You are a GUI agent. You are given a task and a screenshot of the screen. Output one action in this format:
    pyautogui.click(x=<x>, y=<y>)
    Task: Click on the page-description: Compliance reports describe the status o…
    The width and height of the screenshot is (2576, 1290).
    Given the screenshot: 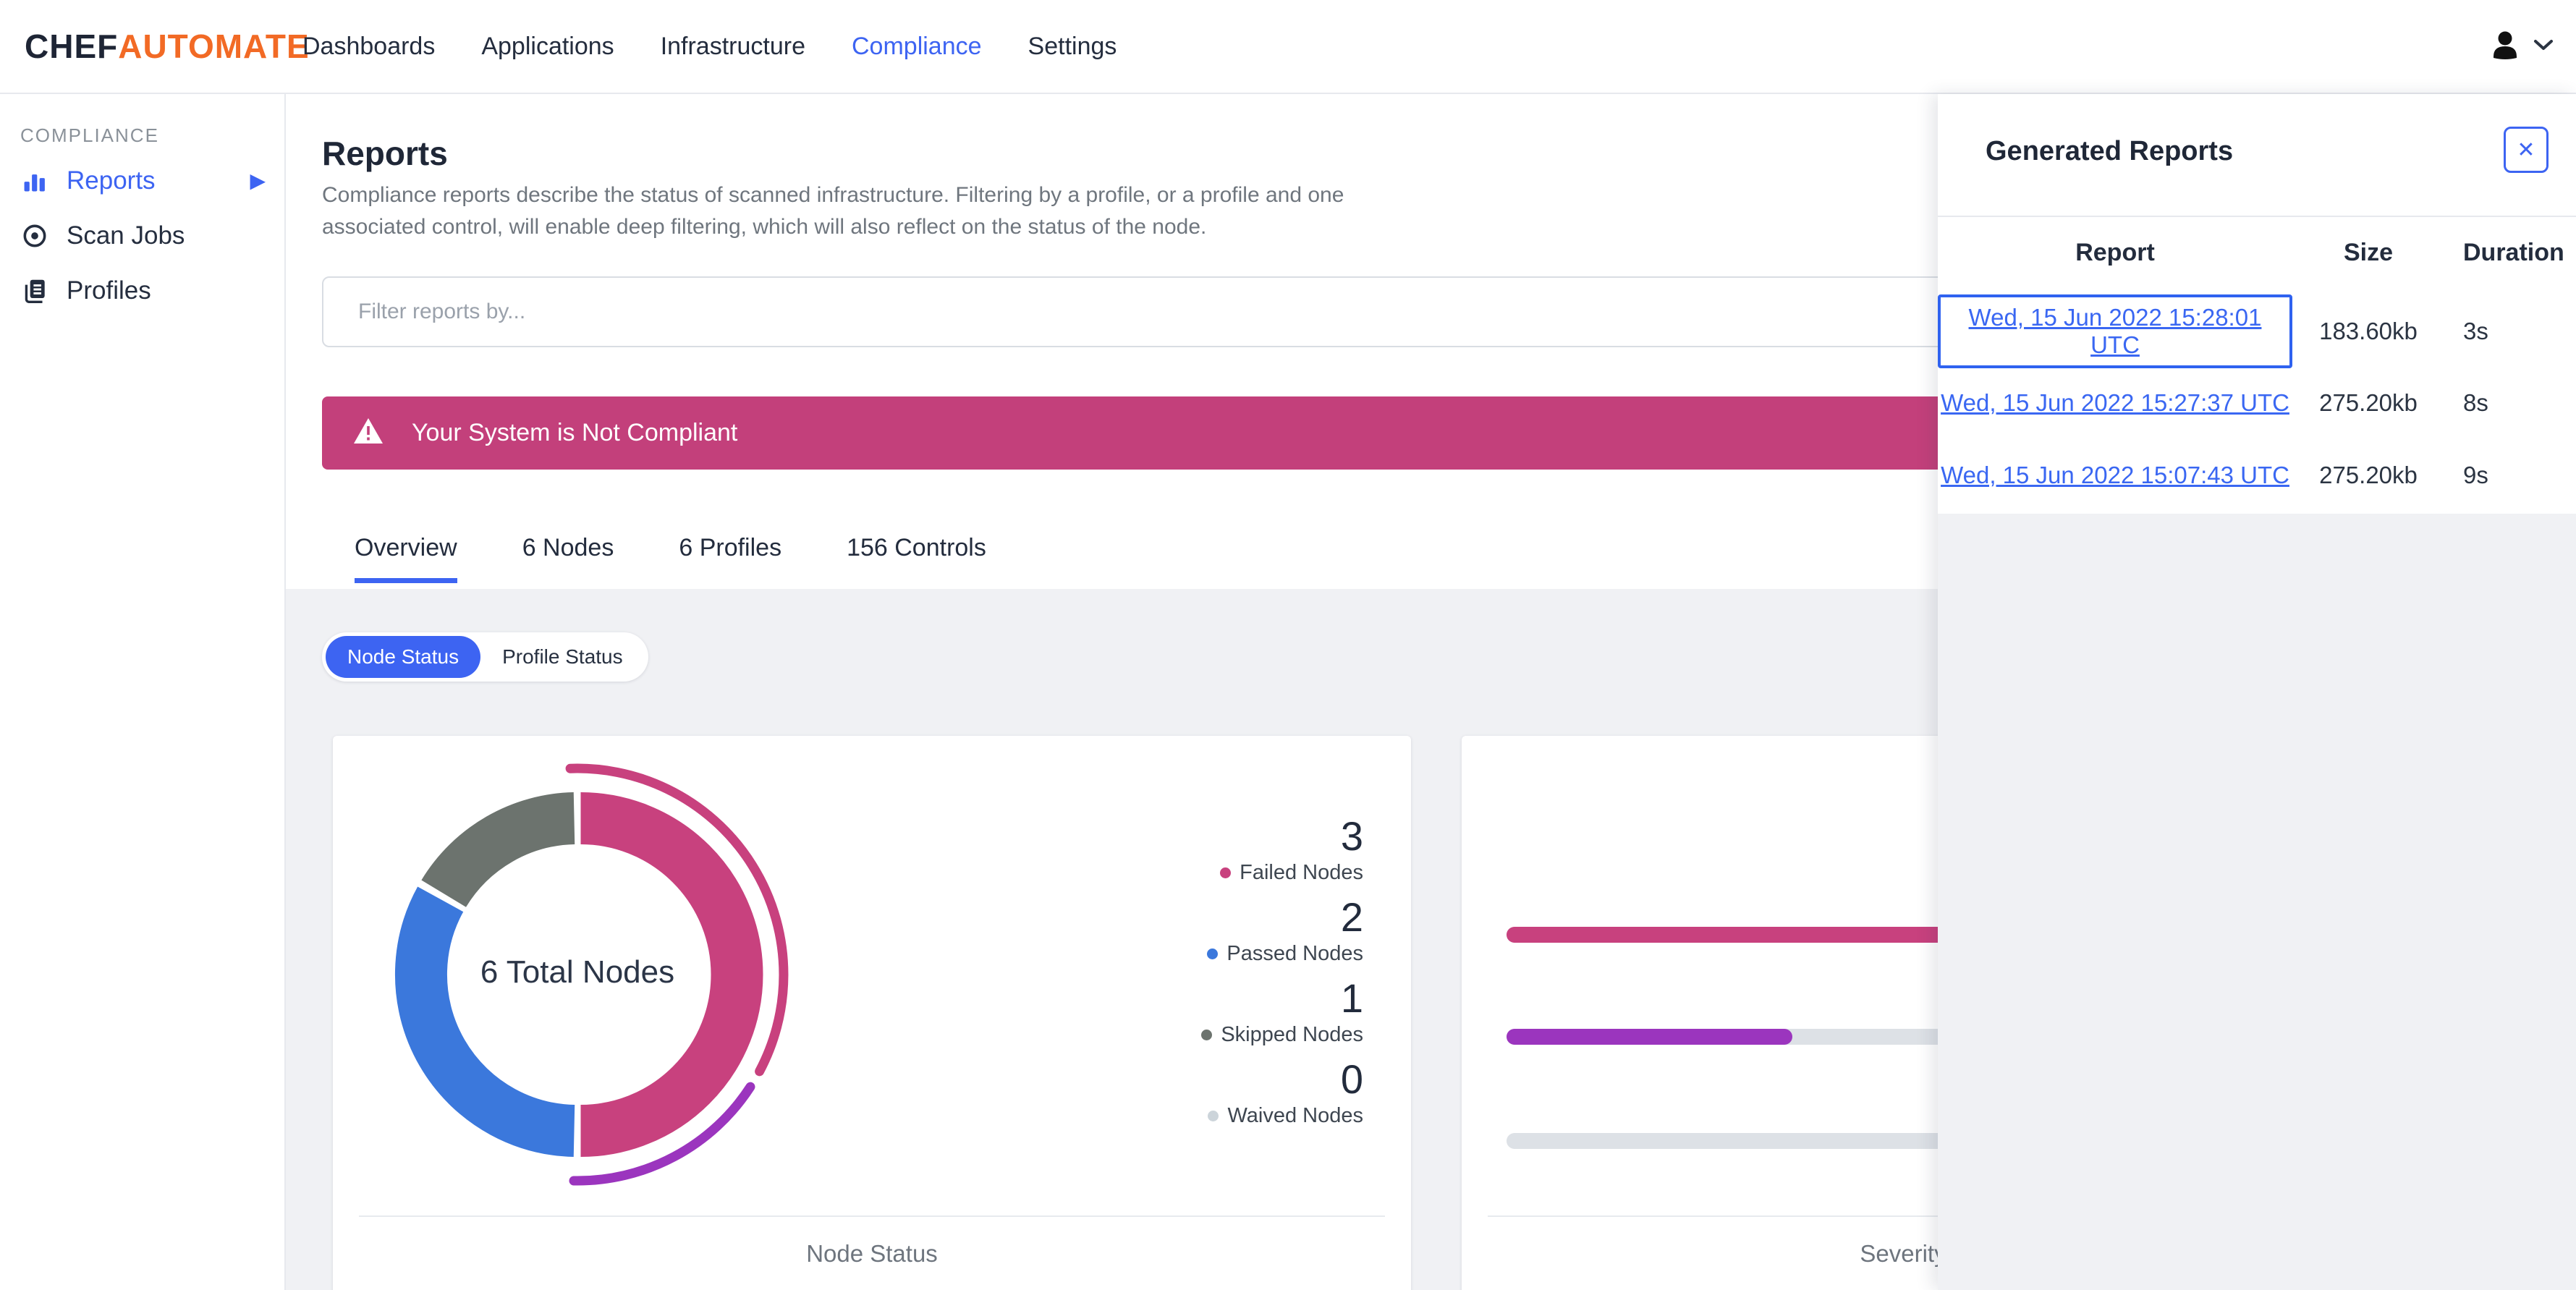 What is the action you would take?
    pyautogui.click(x=833, y=211)
    